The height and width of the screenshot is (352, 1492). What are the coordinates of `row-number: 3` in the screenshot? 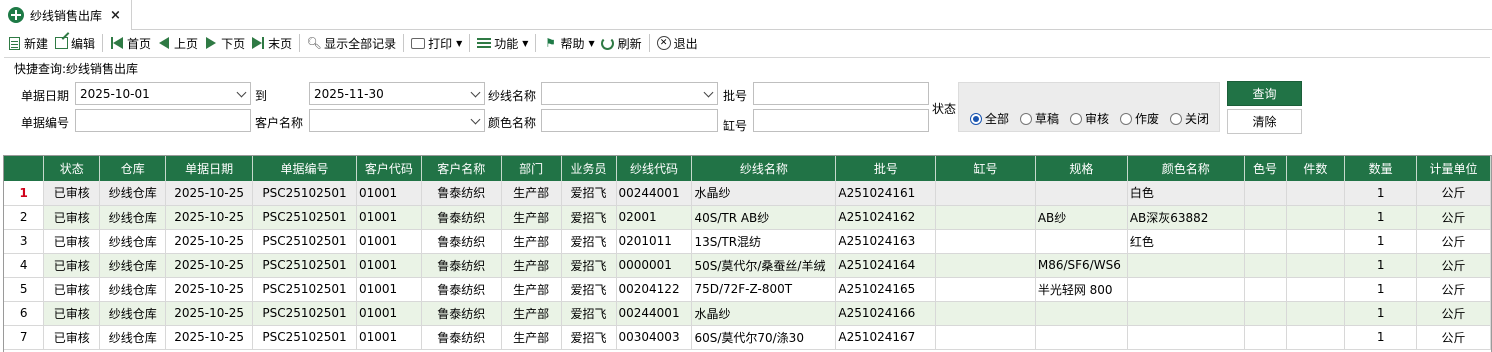 It's located at (24, 241).